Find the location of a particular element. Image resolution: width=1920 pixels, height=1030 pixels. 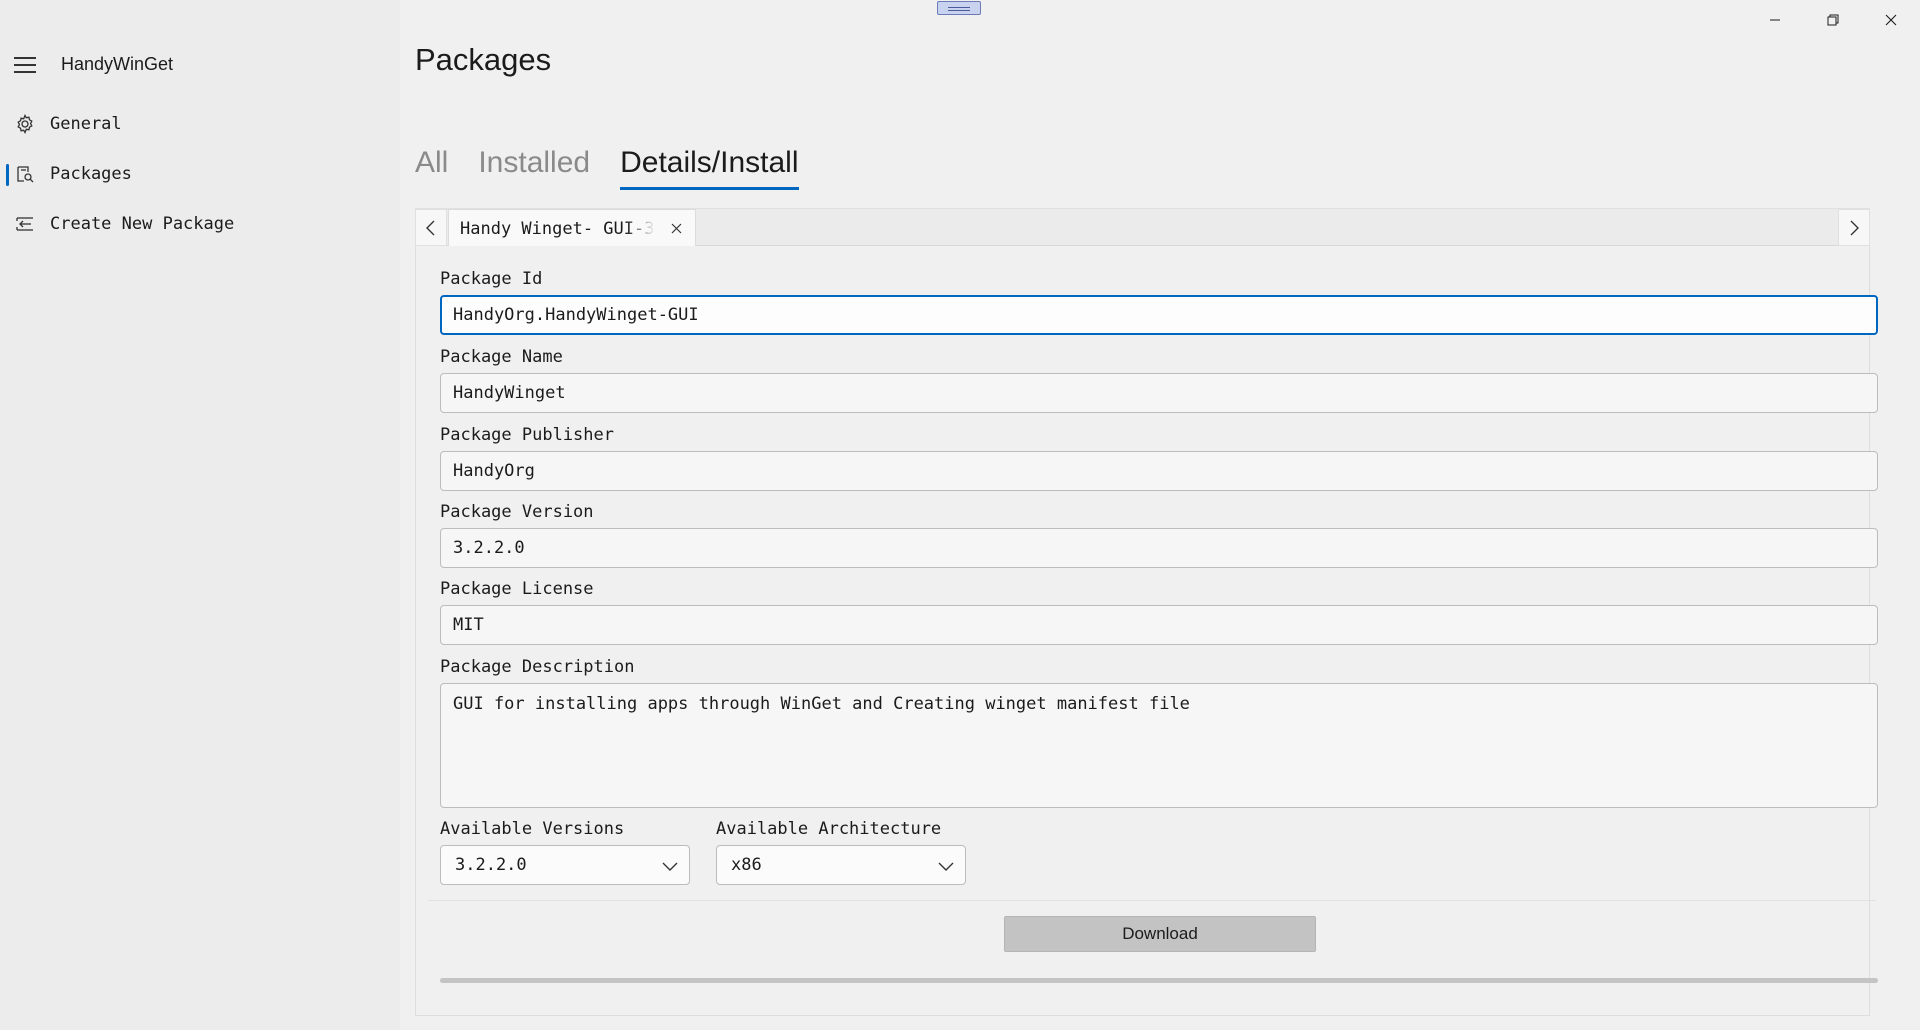

minimize-icon is located at coordinates (1775, 20).